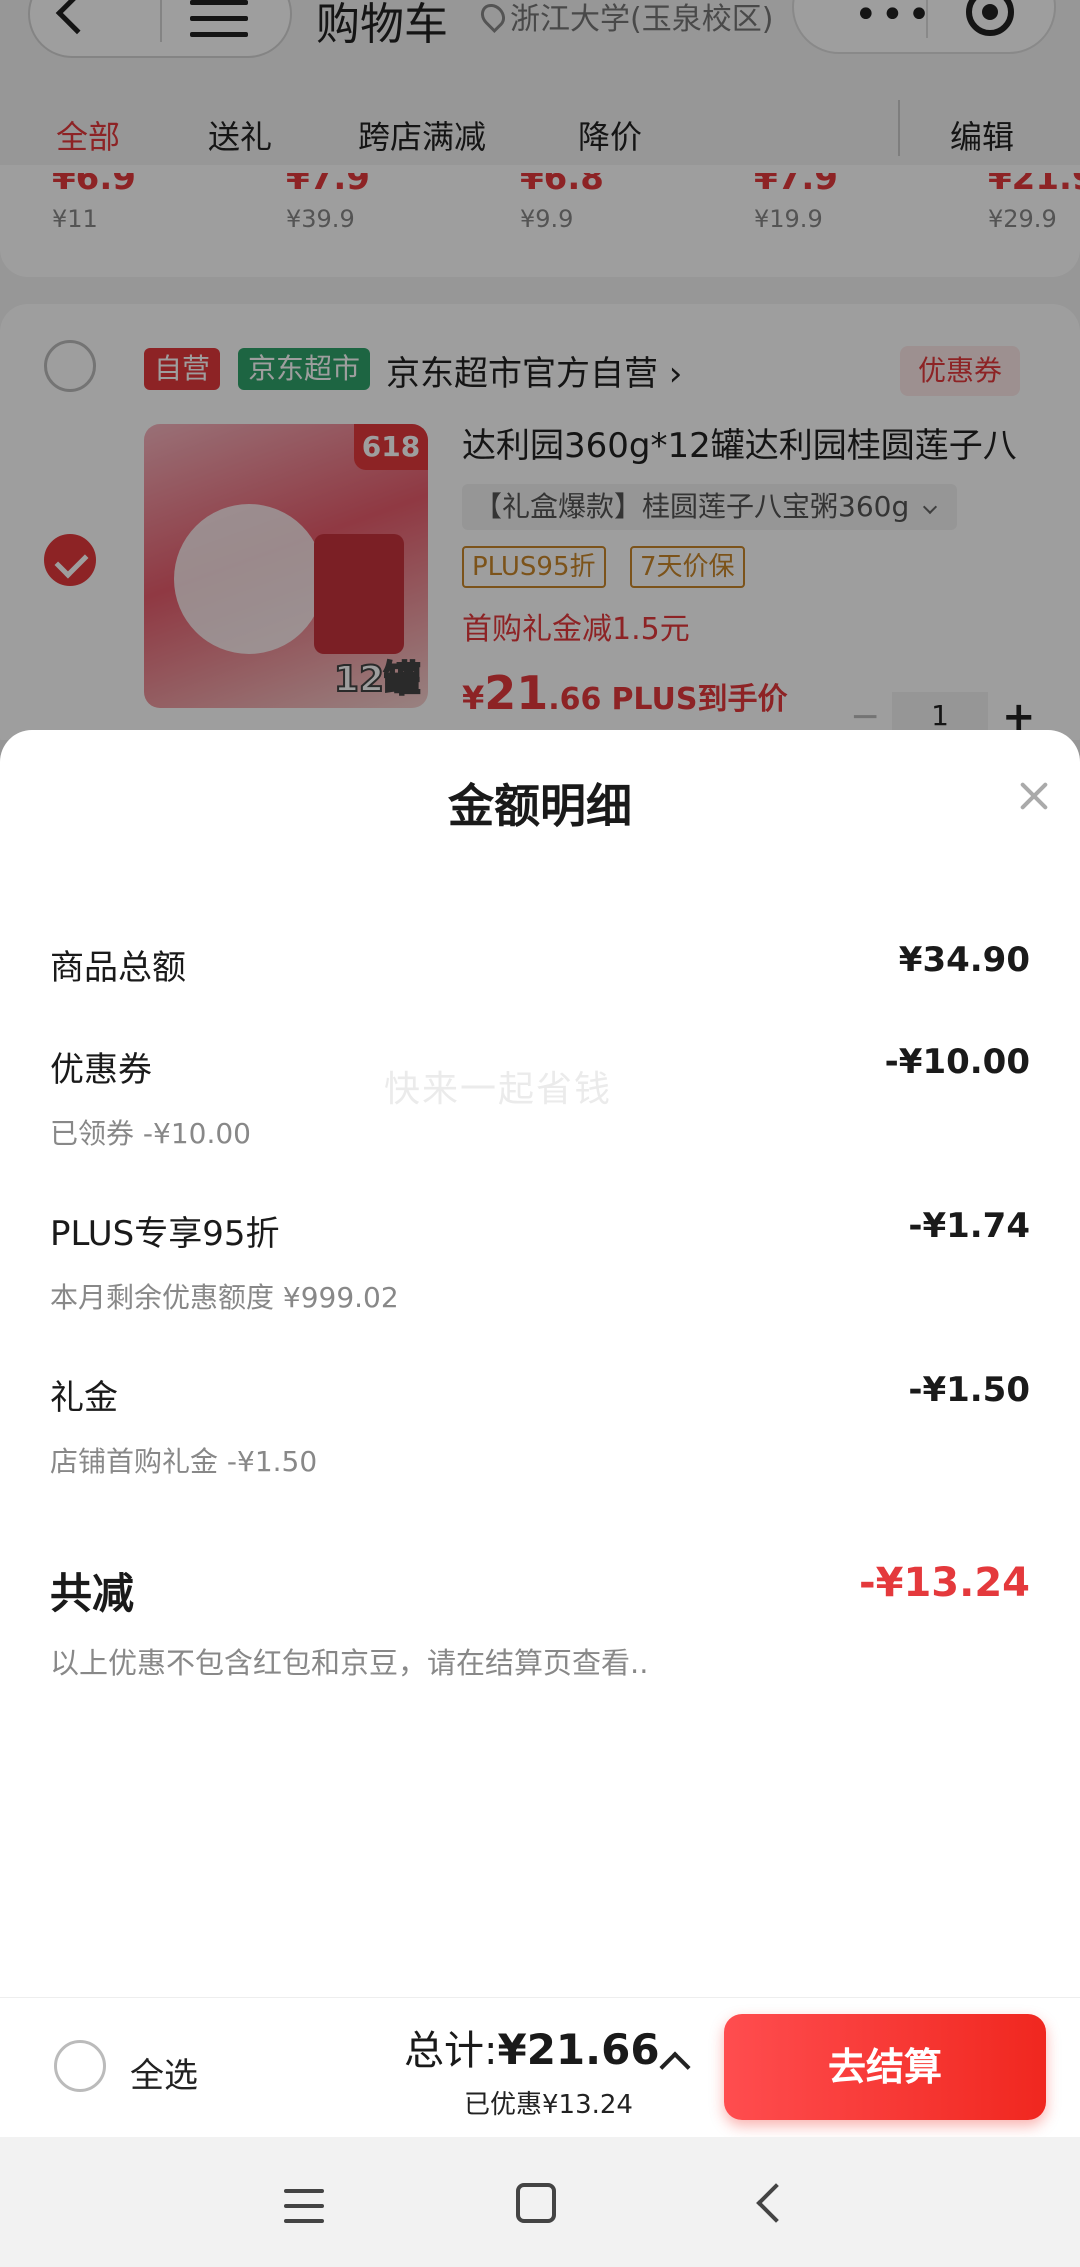 This screenshot has height=2267, width=1080. I want to click on row-label-goods-total: 商品总额, so click(118, 968).